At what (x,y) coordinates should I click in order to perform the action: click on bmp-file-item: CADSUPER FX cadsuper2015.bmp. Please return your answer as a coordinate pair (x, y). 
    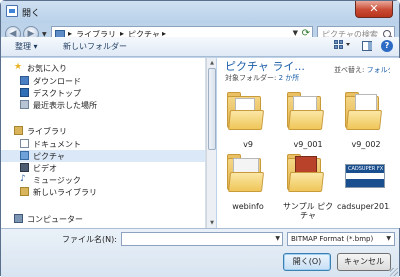
    Looking at the image, I should click on (368, 187).